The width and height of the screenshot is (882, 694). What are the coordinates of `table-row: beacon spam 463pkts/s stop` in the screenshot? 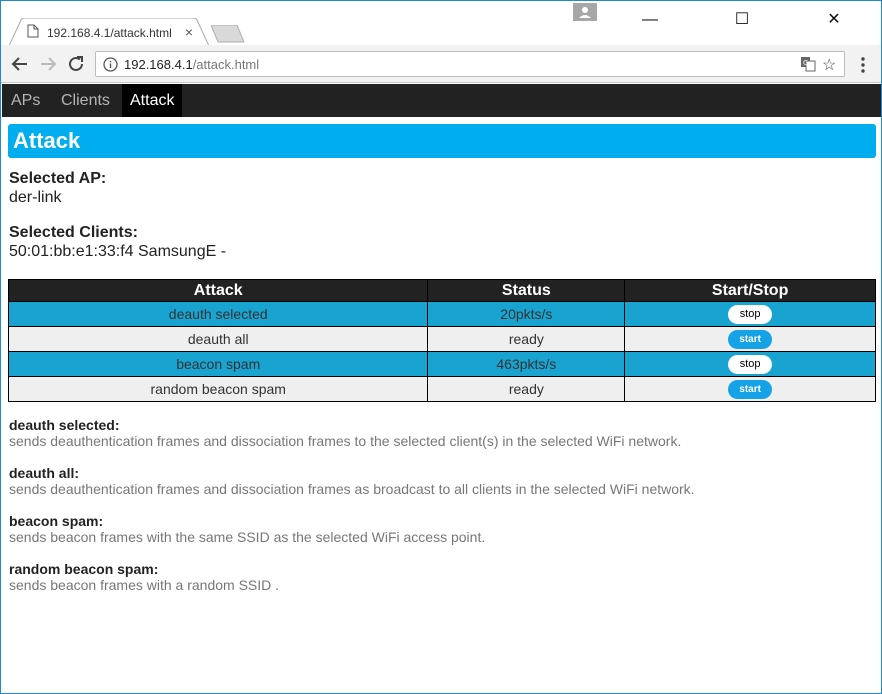 It's located at (441, 364).